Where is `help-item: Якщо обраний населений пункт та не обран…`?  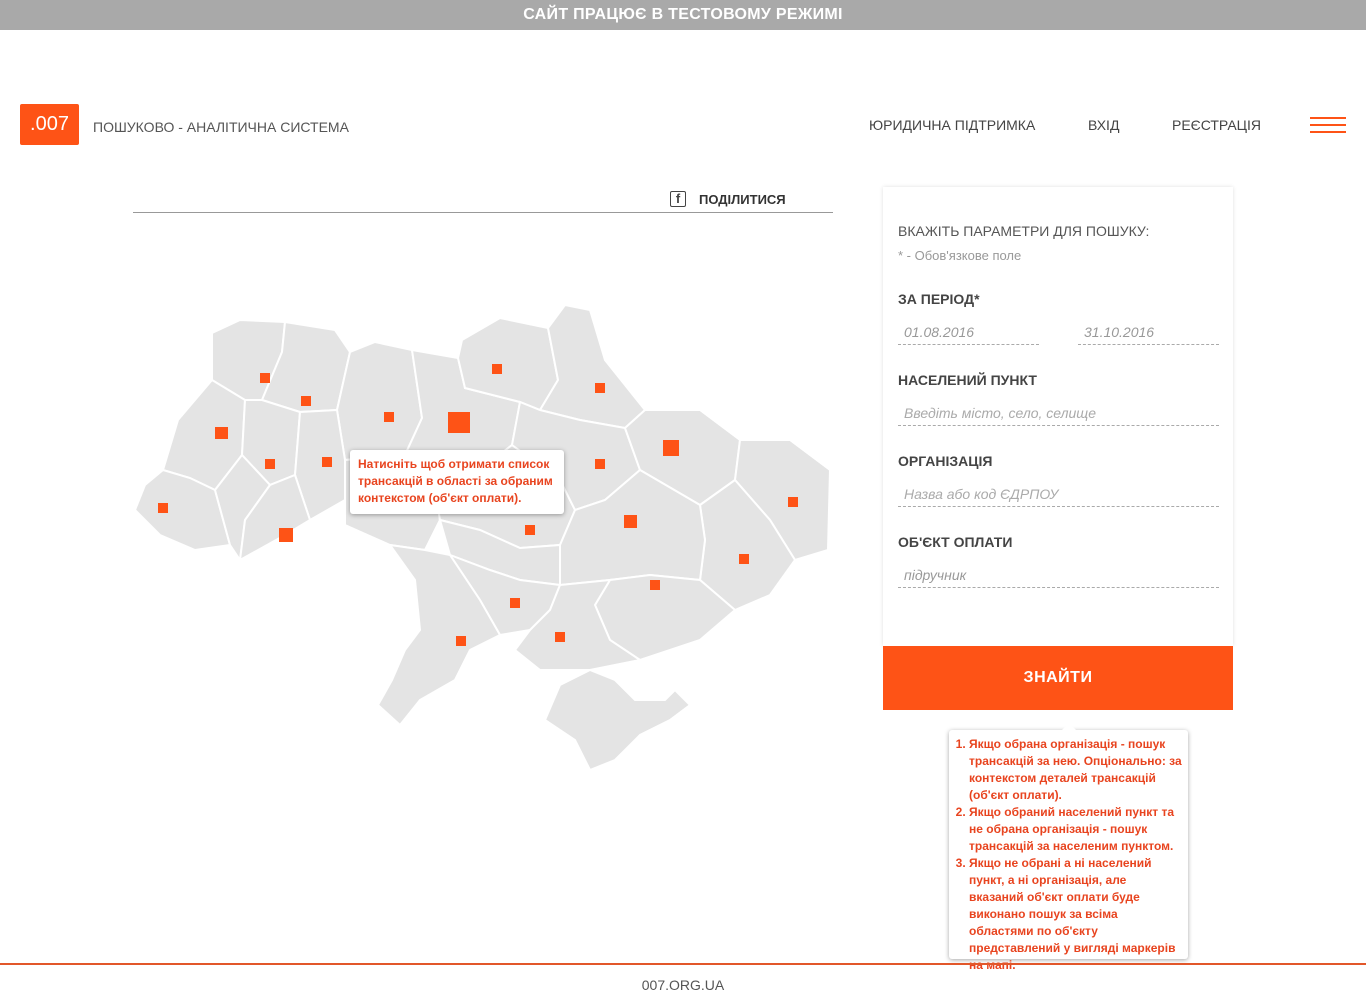
help-item: Якщо обраний населений пункт та не обран… is located at coordinates (1075, 829).